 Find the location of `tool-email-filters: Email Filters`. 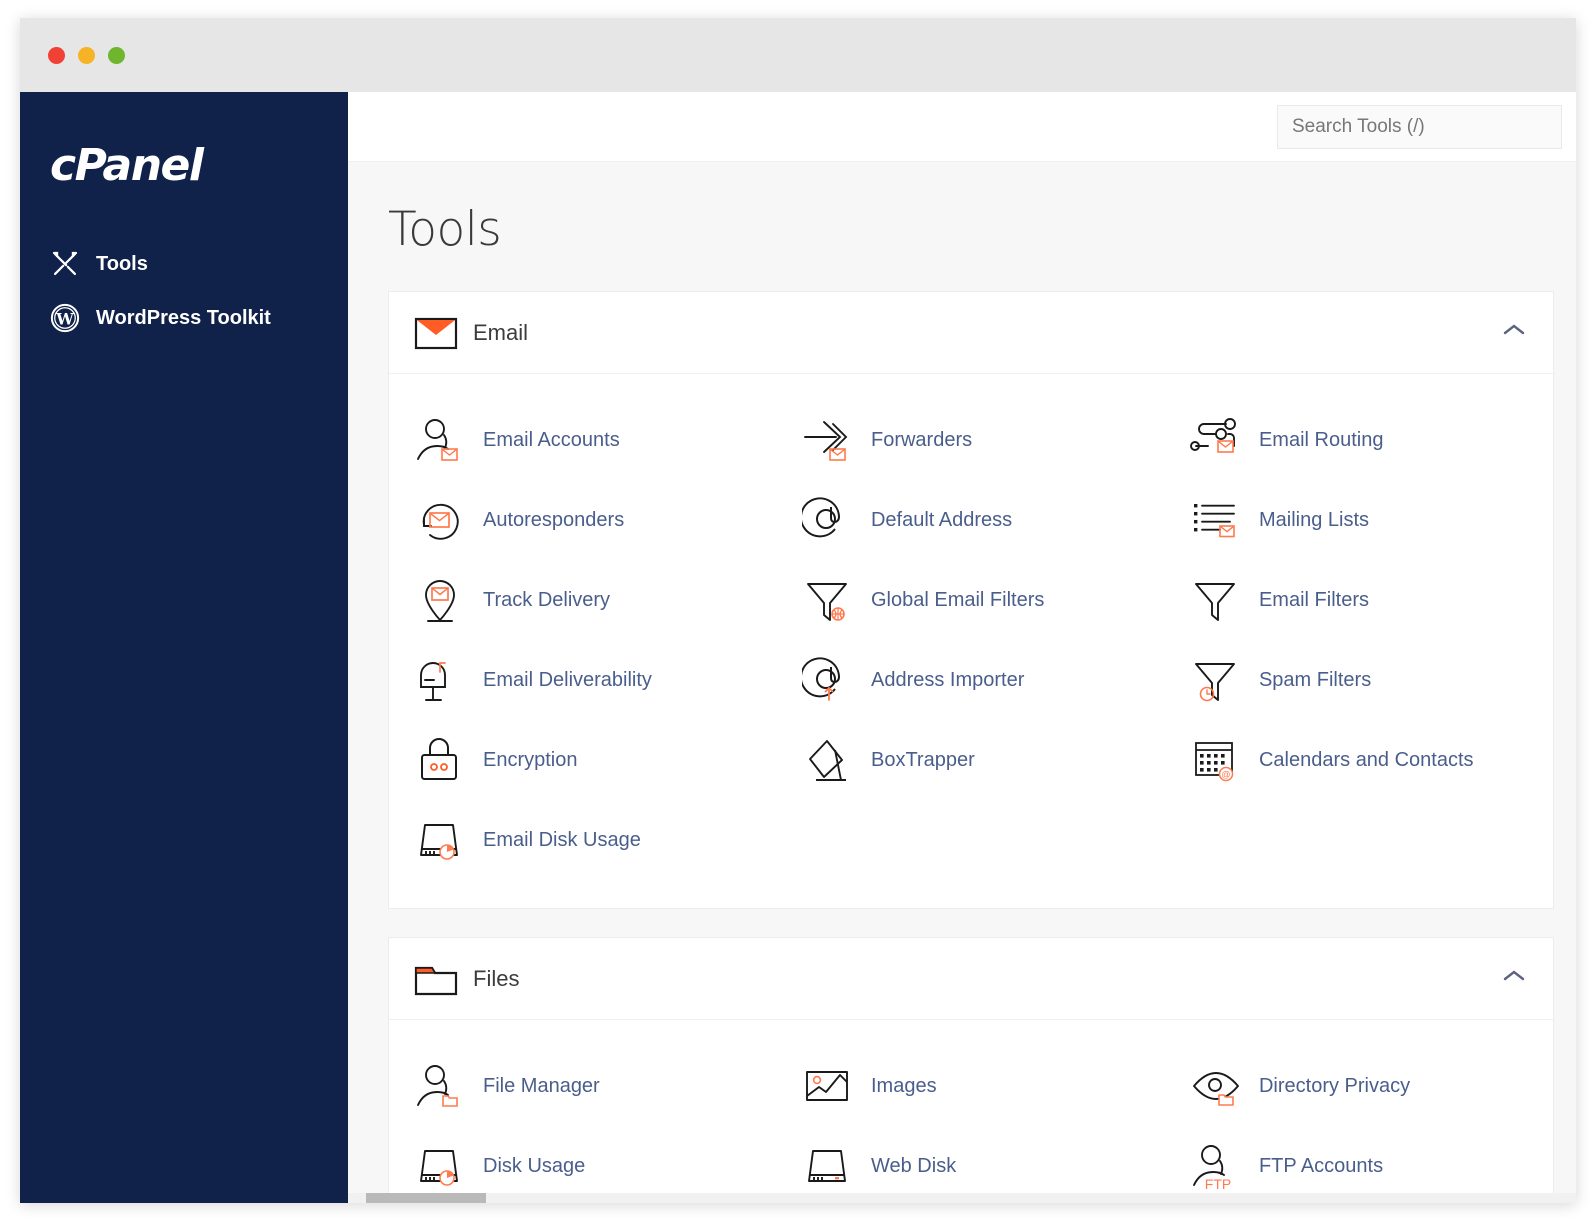

tool-email-filters: Email Filters is located at coordinates (1359, 600).